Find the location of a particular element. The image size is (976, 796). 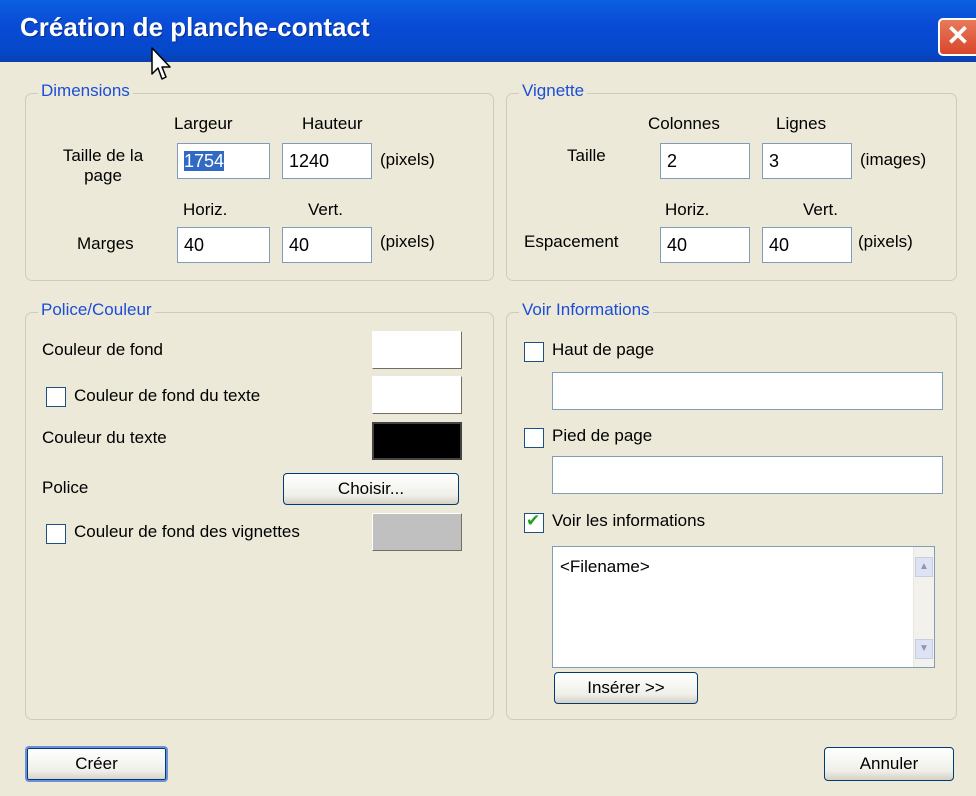

info-text: <Filename> is located at coordinates (605, 566).